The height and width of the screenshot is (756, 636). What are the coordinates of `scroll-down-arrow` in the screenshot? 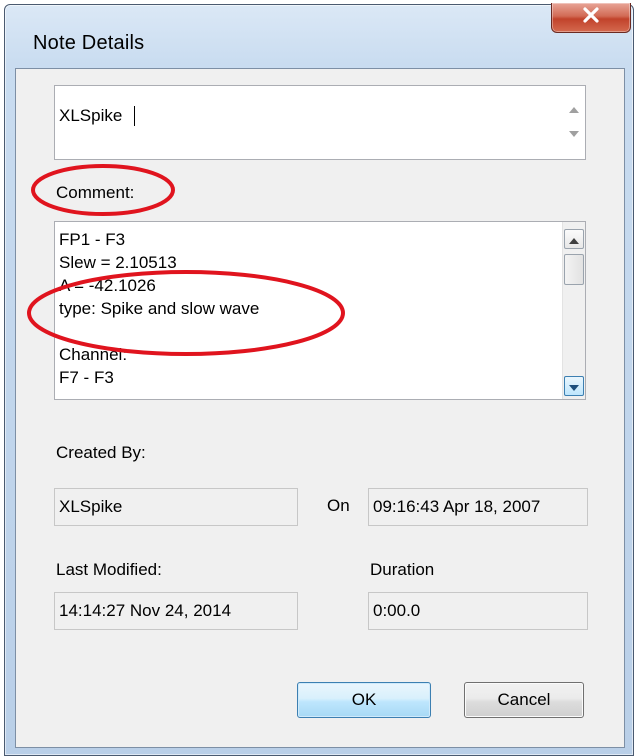 It's located at (574, 132).